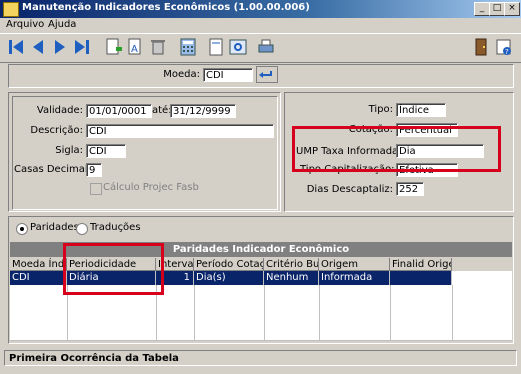  Describe the element at coordinates (115, 227) in the screenshot. I see `traducoes-radio-label: Traduções` at that location.